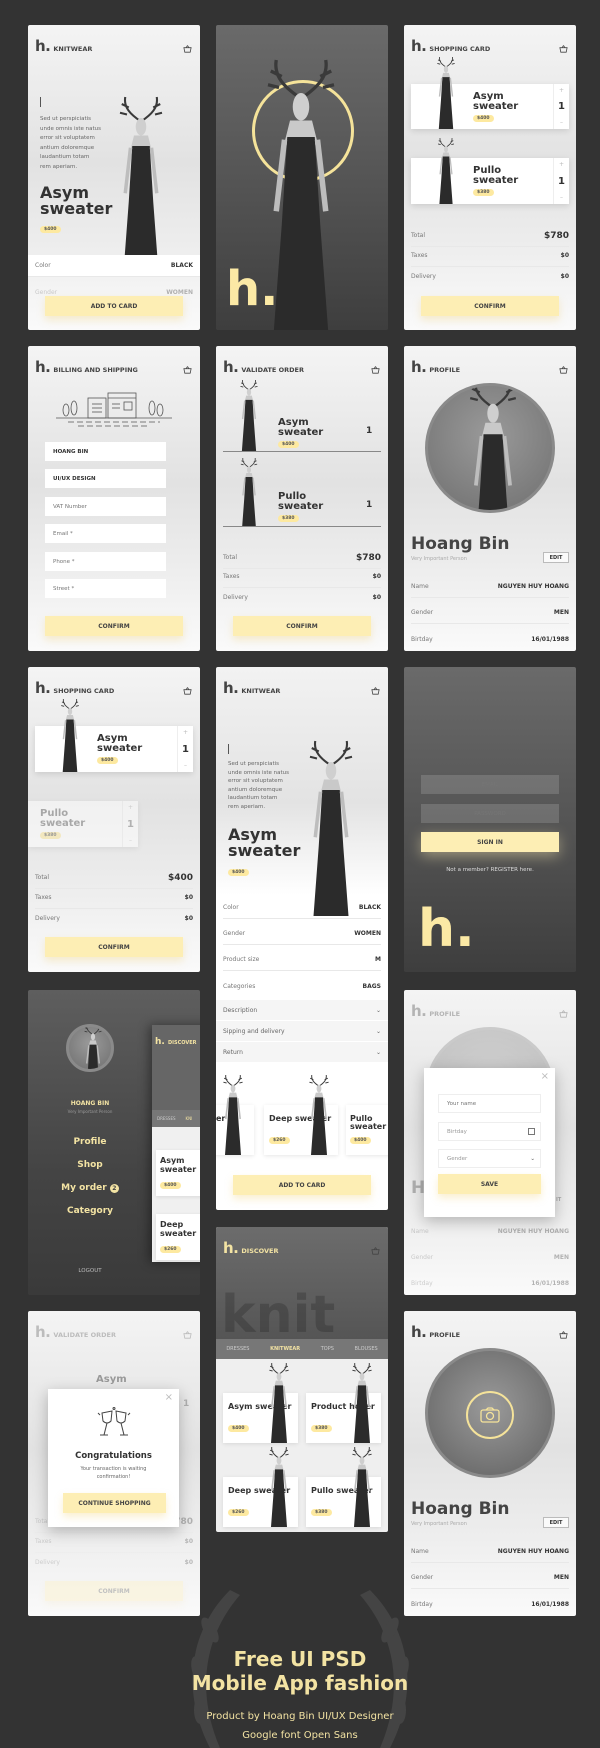 Image resolution: width=600 pixels, height=1748 pixels. What do you see at coordinates (360, 1140) in the screenshot?
I see `price-badge: $400` at bounding box center [360, 1140].